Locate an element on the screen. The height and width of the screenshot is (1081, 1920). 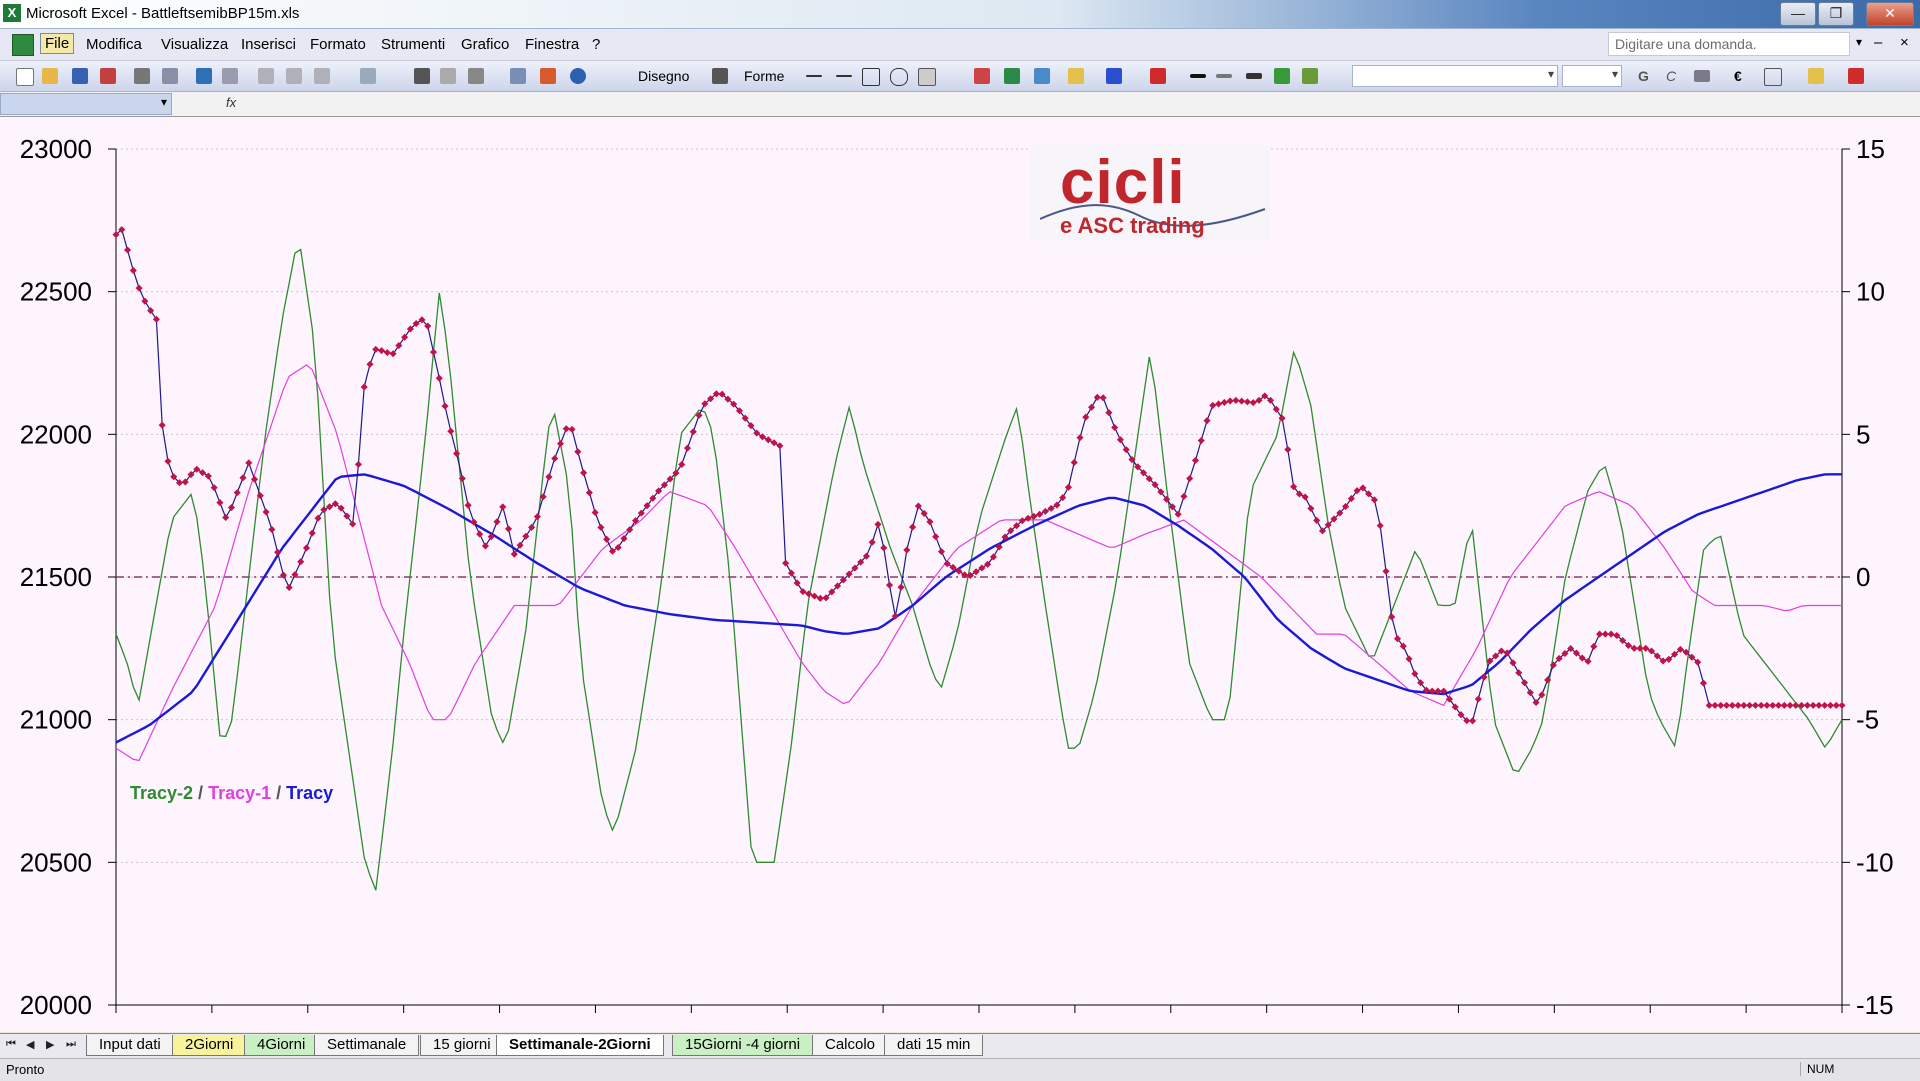
name-box is located at coordinates (86, 104).